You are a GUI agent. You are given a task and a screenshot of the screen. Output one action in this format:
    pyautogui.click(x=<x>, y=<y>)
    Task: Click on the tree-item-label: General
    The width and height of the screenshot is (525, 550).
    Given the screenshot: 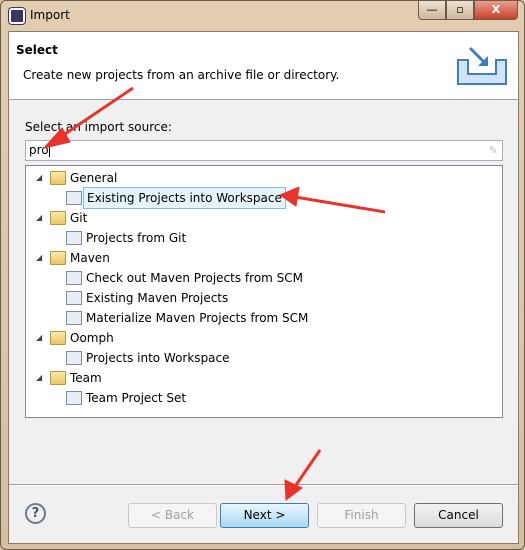 What is the action you would take?
    pyautogui.click(x=94, y=178)
    